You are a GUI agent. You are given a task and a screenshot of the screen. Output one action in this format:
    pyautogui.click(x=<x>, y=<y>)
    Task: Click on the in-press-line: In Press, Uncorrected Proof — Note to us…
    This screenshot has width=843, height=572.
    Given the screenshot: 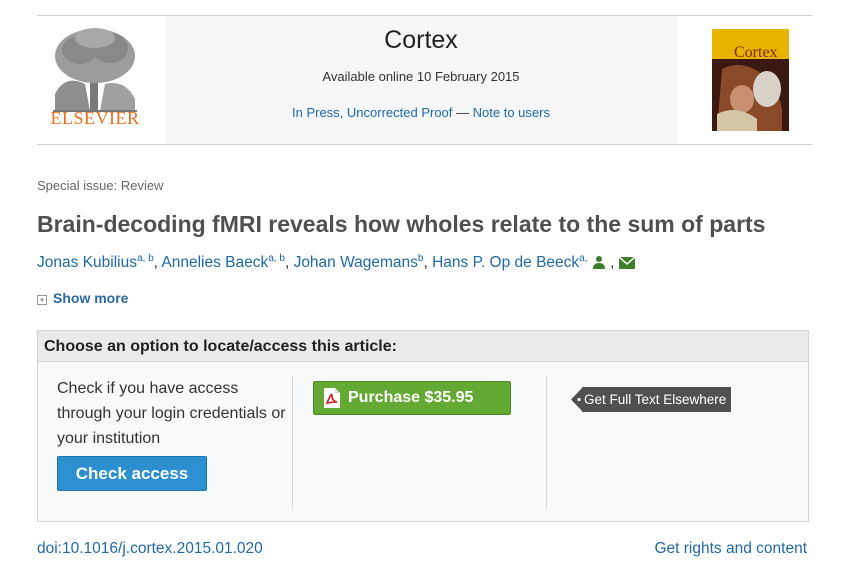 What is the action you would take?
    pyautogui.click(x=421, y=112)
    